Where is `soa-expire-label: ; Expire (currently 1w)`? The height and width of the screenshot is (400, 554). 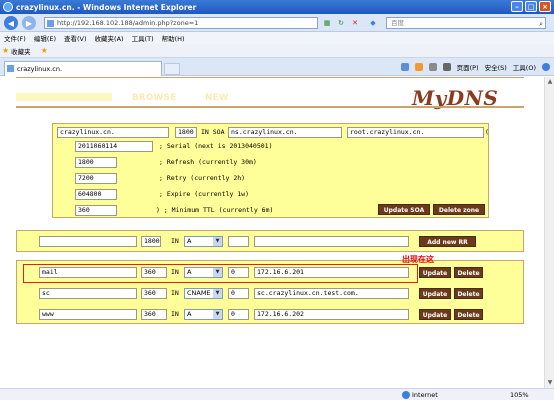
soa-expire-label: ; Expire (currently 1w) is located at coordinates (204, 194).